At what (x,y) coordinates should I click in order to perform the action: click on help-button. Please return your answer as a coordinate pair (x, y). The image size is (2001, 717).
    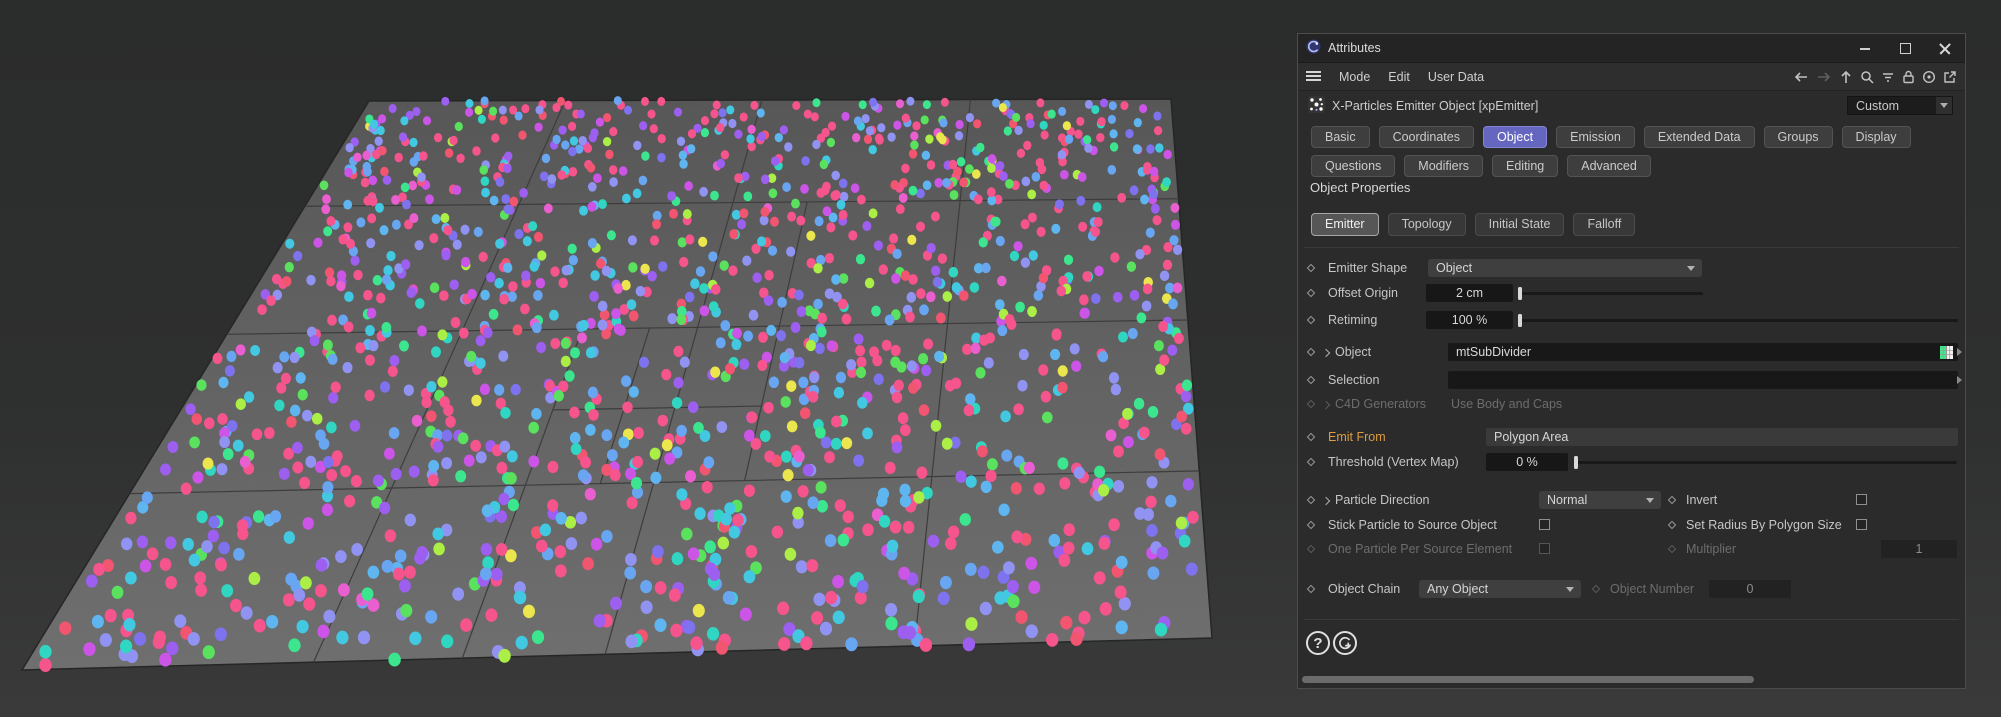
    Looking at the image, I should click on (1318, 643).